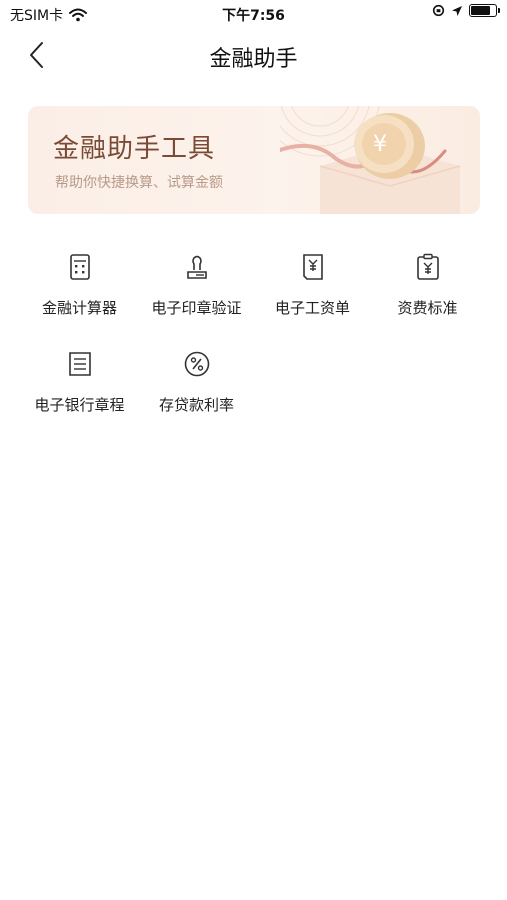  I want to click on promo-banner: 金融助手工具 帮助你快捷换算、试算金额 ¥, so click(254, 160).